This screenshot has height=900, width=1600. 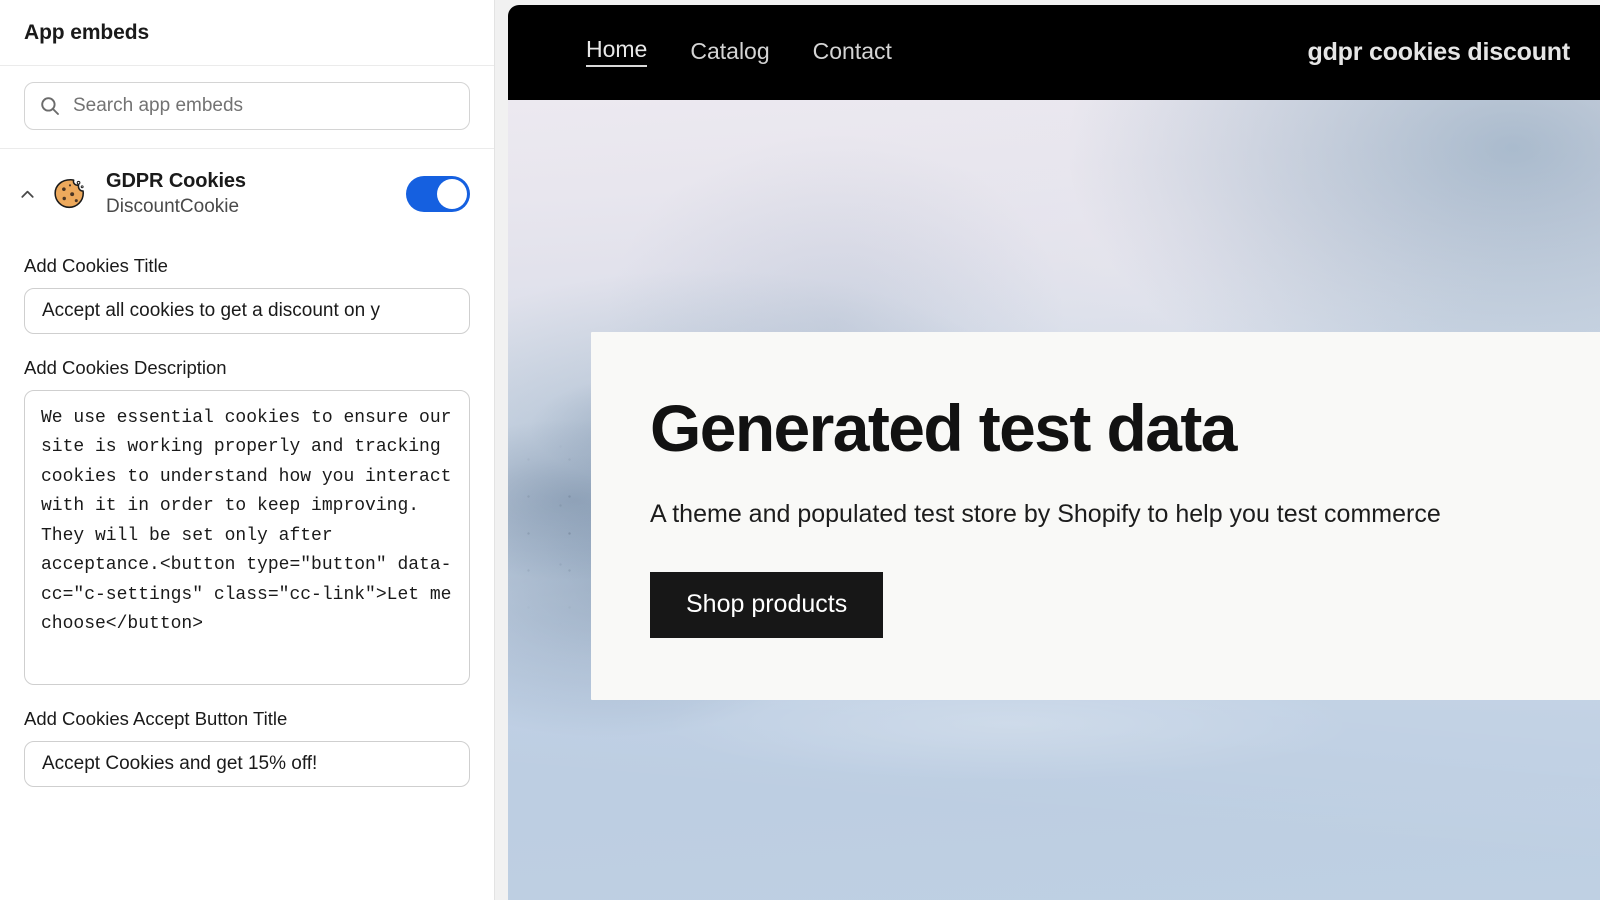 I want to click on page-title: App embeds, so click(x=87, y=32).